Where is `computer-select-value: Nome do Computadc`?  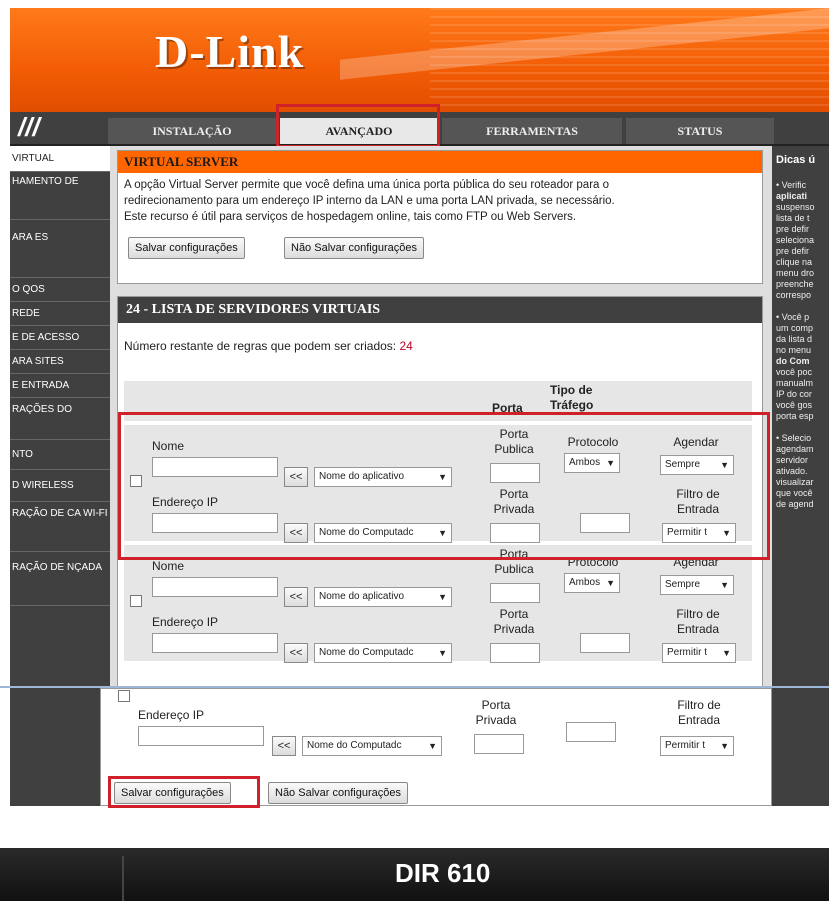
computer-select-value: Nome do Computadc is located at coordinates (366, 652).